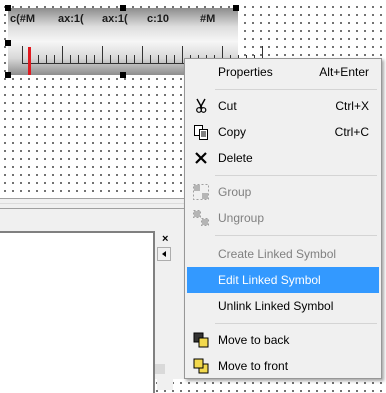 This screenshot has height=393, width=386. What do you see at coordinates (227, 106) in the screenshot?
I see `menu-item-label: Cut` at bounding box center [227, 106].